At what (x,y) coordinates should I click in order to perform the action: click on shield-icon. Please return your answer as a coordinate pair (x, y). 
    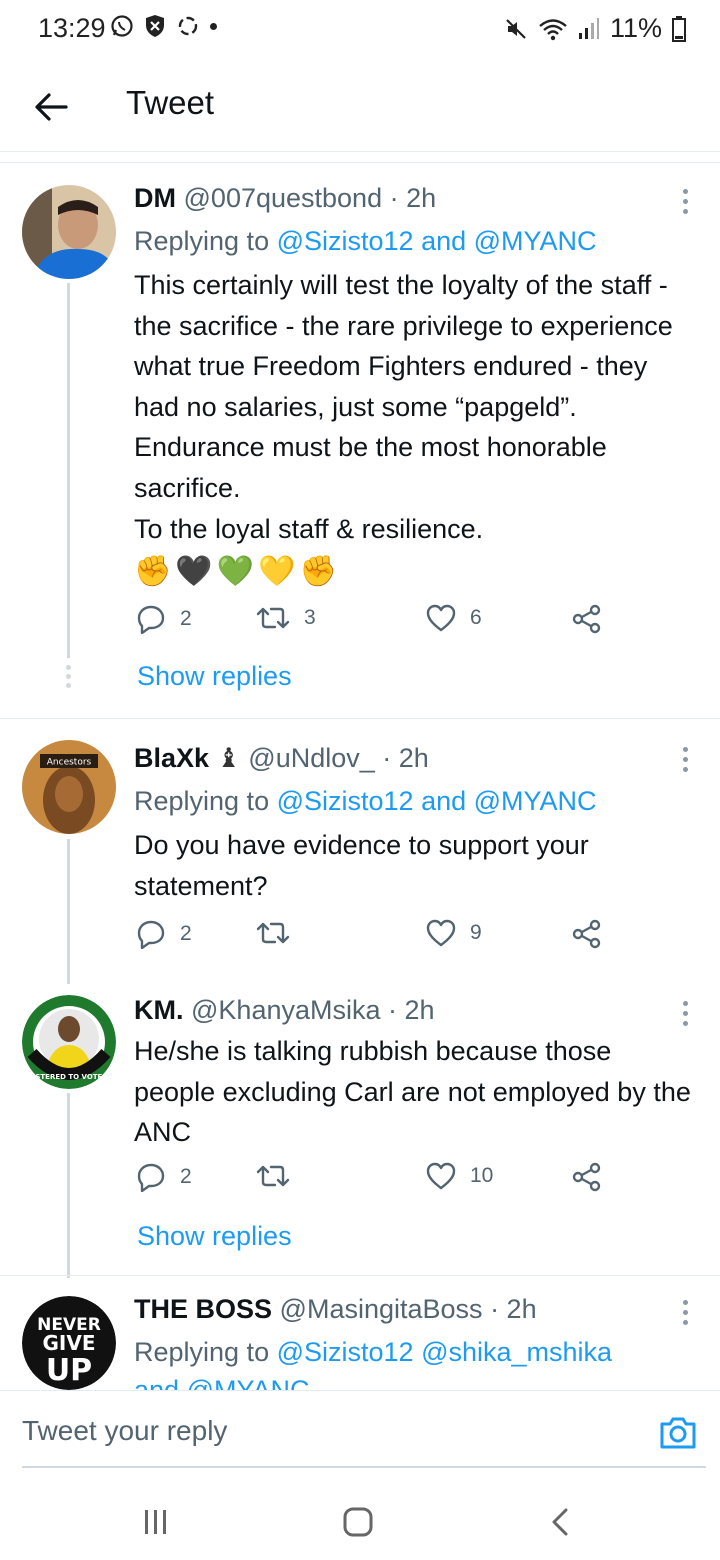
    Looking at the image, I should click on (155, 26).